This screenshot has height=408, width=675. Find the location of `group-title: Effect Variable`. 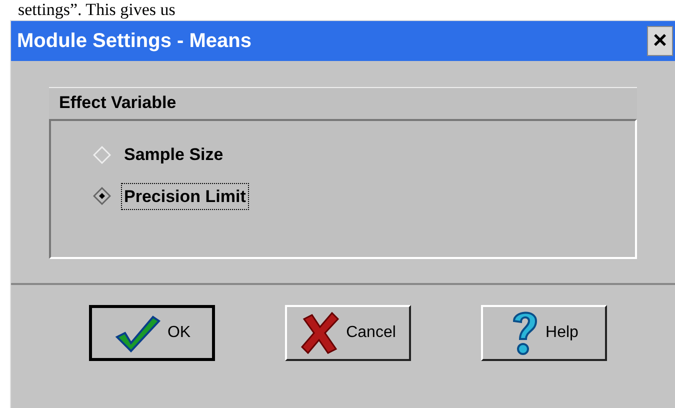

group-title: Effect Variable is located at coordinates (117, 102).